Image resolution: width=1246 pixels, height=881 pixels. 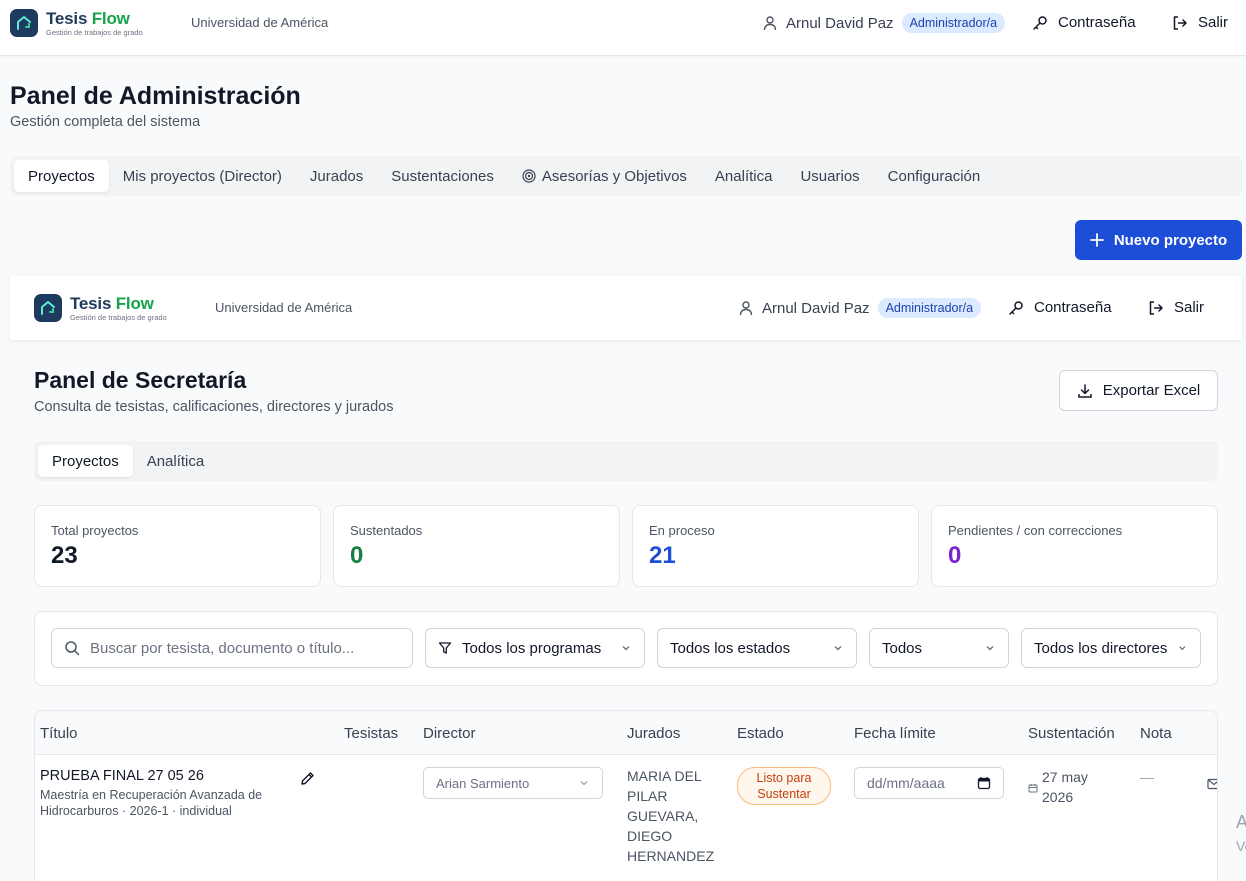 I want to click on type-filter: Todos, so click(x=939, y=648).